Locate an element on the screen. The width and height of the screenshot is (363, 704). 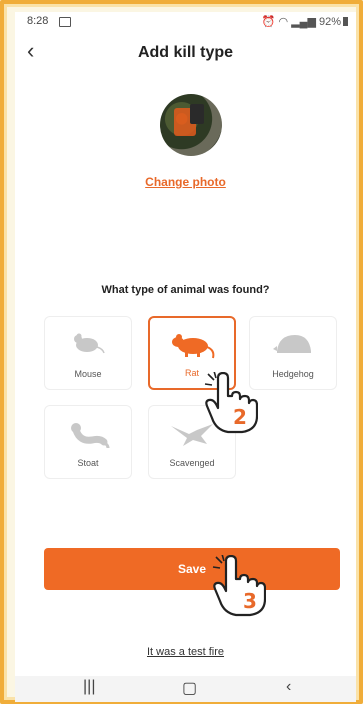
step-3-marker: 3 is located at coordinates (250, 601).